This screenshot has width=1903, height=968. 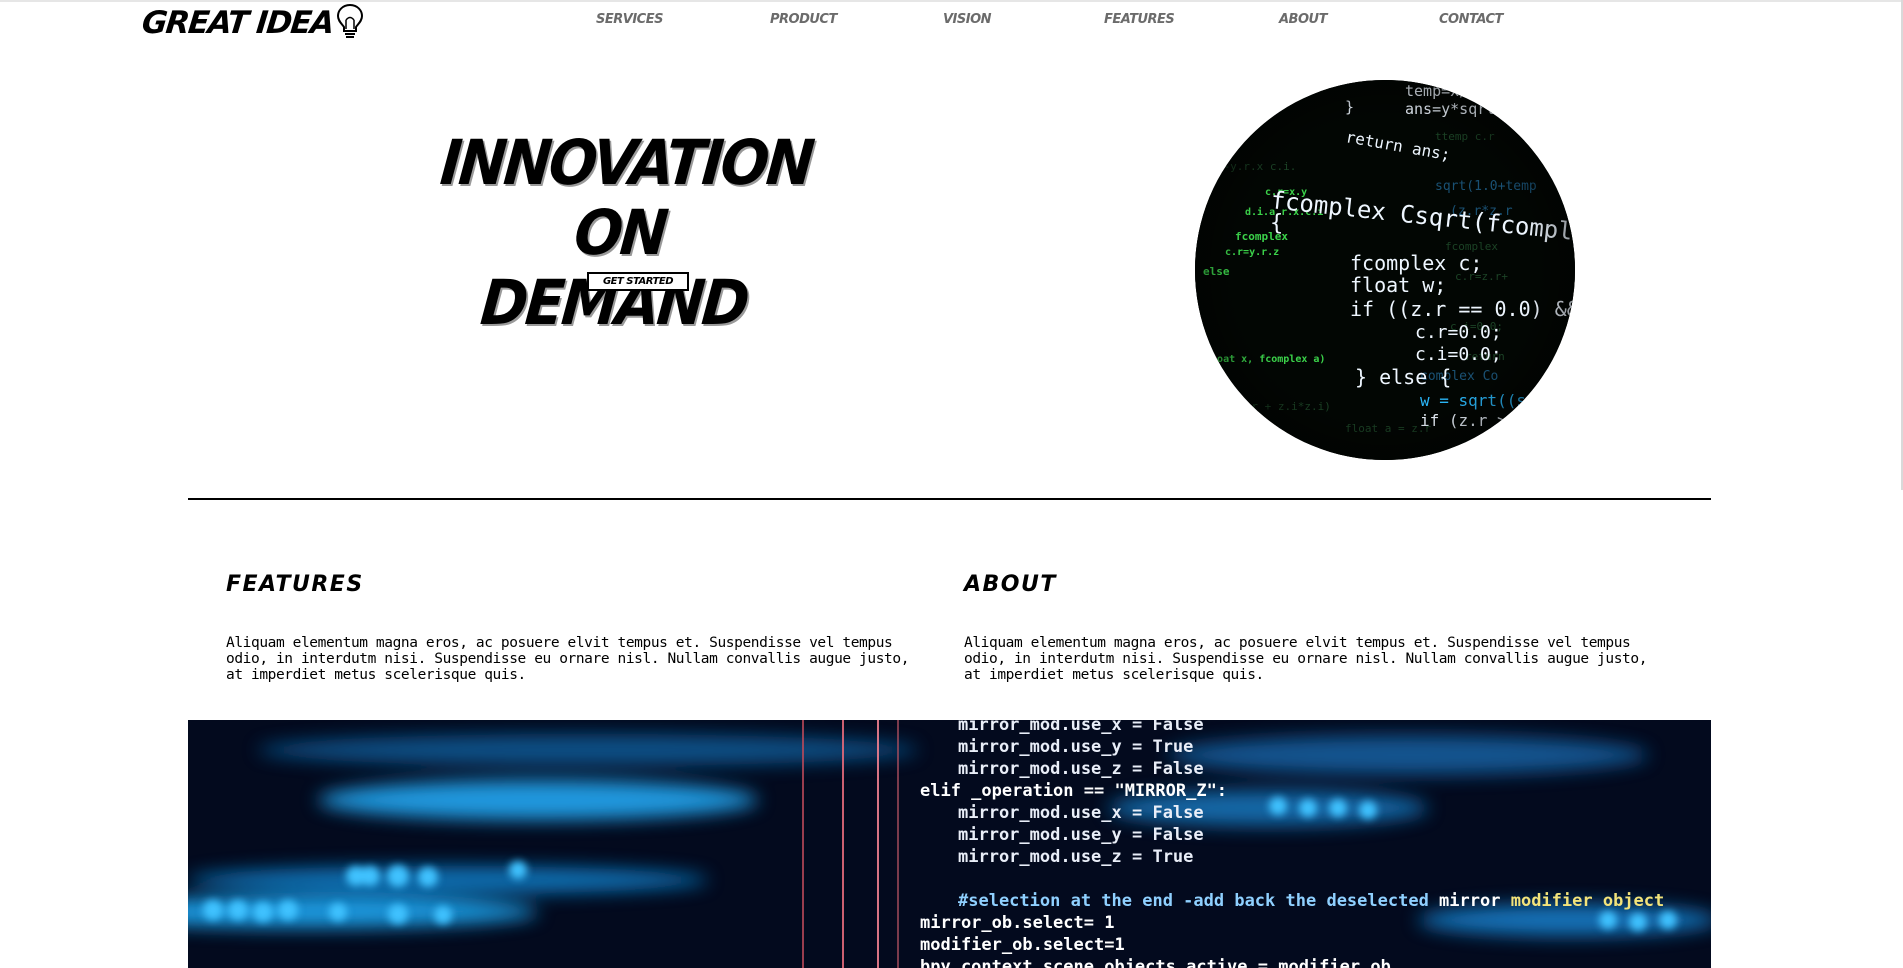 I want to click on hero-title-line1: INNOVATION ON, so click(x=626, y=197).